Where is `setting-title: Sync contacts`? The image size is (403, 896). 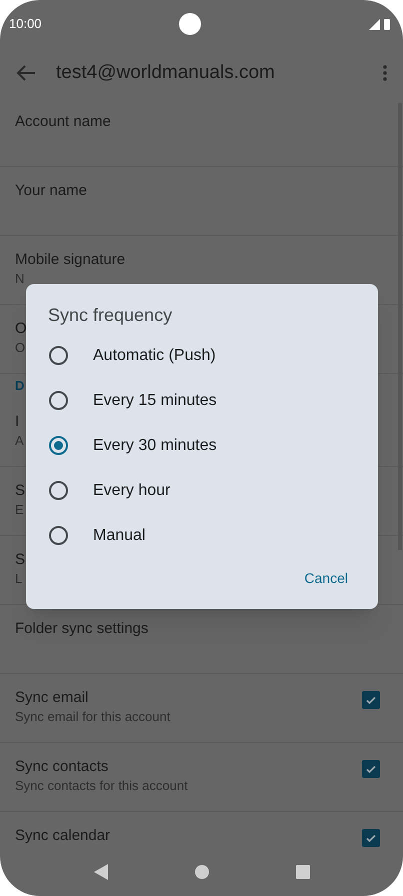
setting-title: Sync contacts is located at coordinates (61, 767).